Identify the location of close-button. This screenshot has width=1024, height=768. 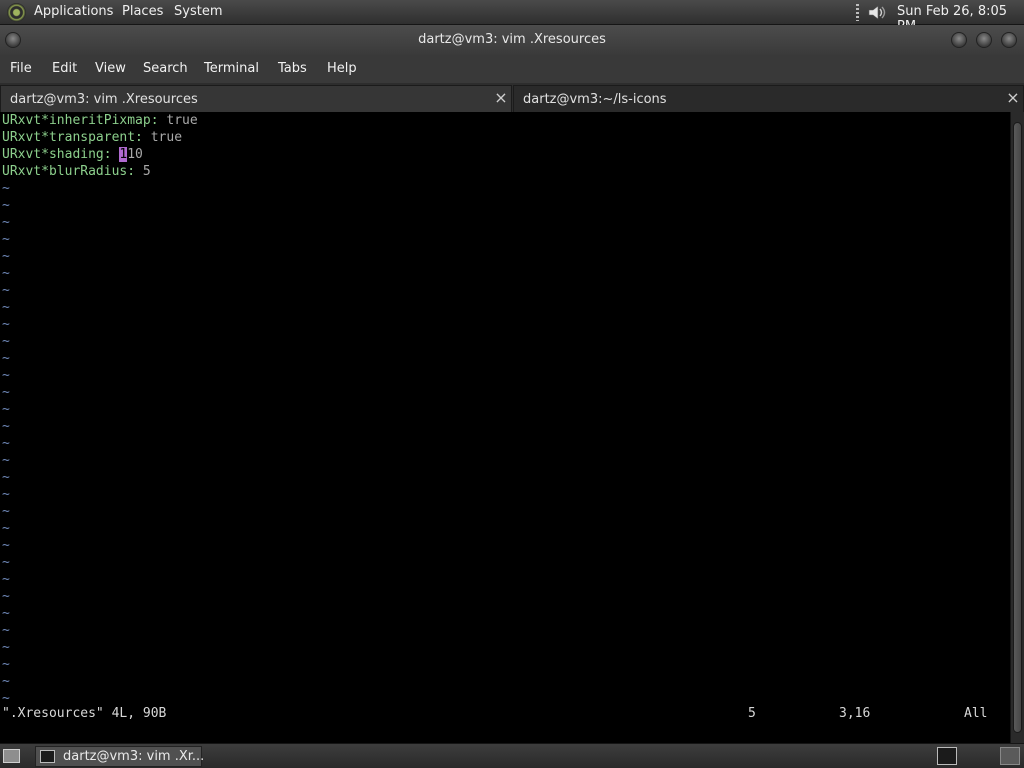
(1009, 40).